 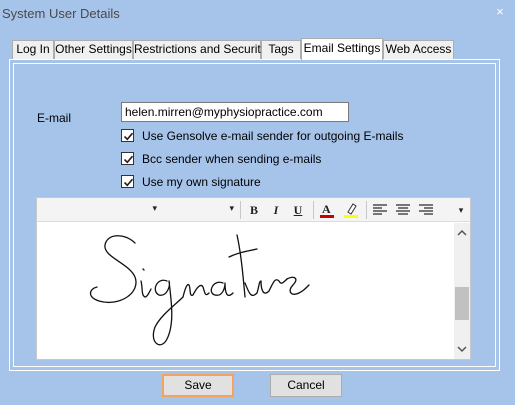 I want to click on scroll-down-icon, so click(x=462, y=349).